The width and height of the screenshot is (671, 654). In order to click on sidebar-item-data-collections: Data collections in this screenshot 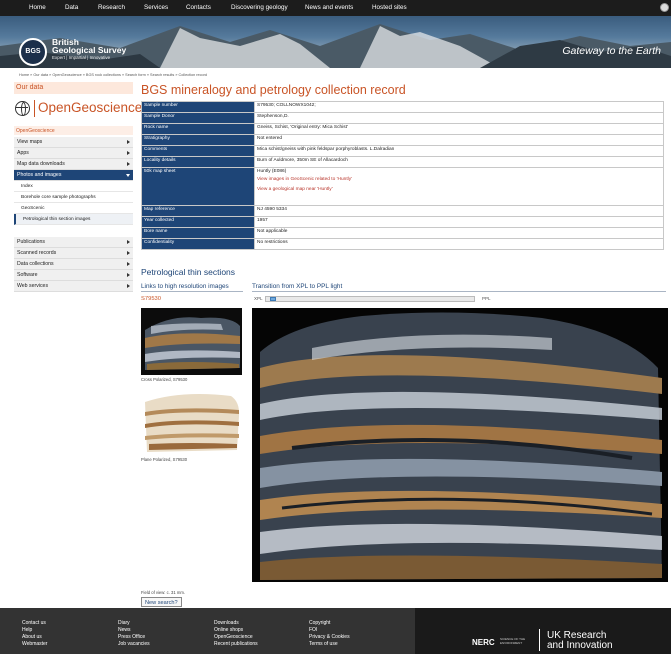, I will do `click(73, 264)`.